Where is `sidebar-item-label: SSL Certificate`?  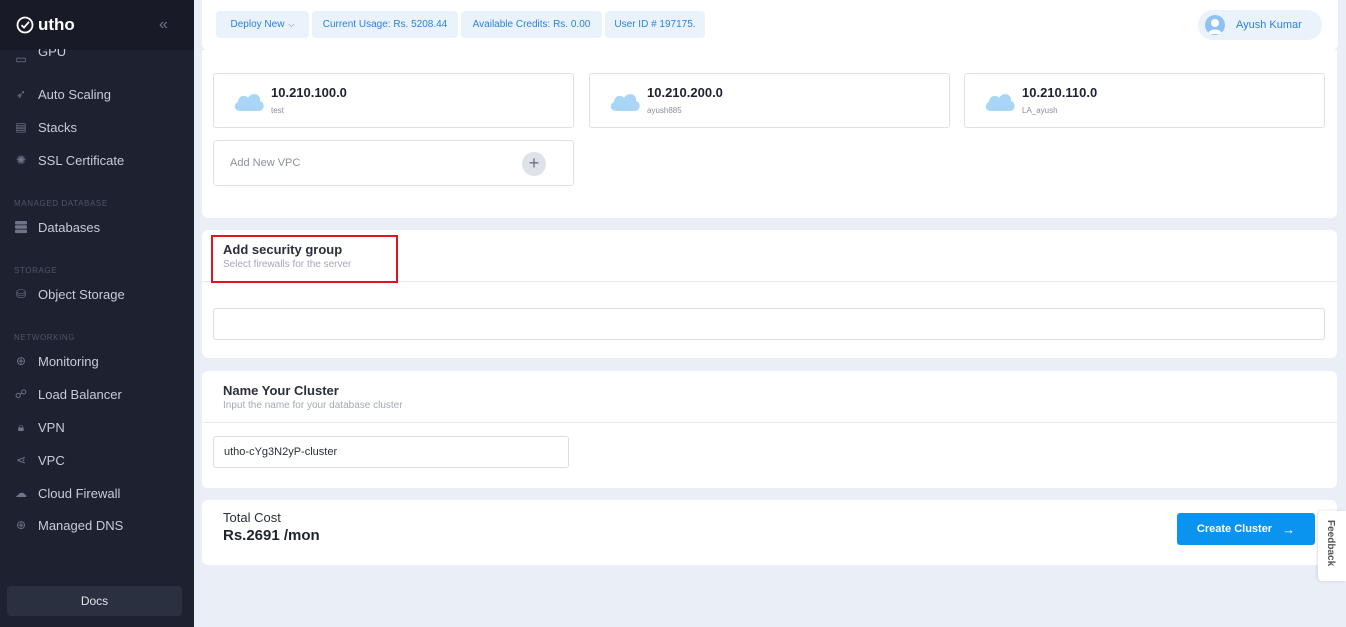 sidebar-item-label: SSL Certificate is located at coordinates (81, 160).